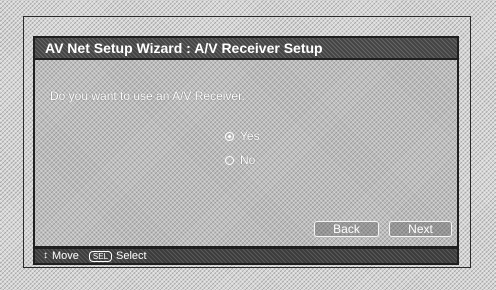  What do you see at coordinates (100, 256) in the screenshot?
I see `sel-key-icon: SEL` at bounding box center [100, 256].